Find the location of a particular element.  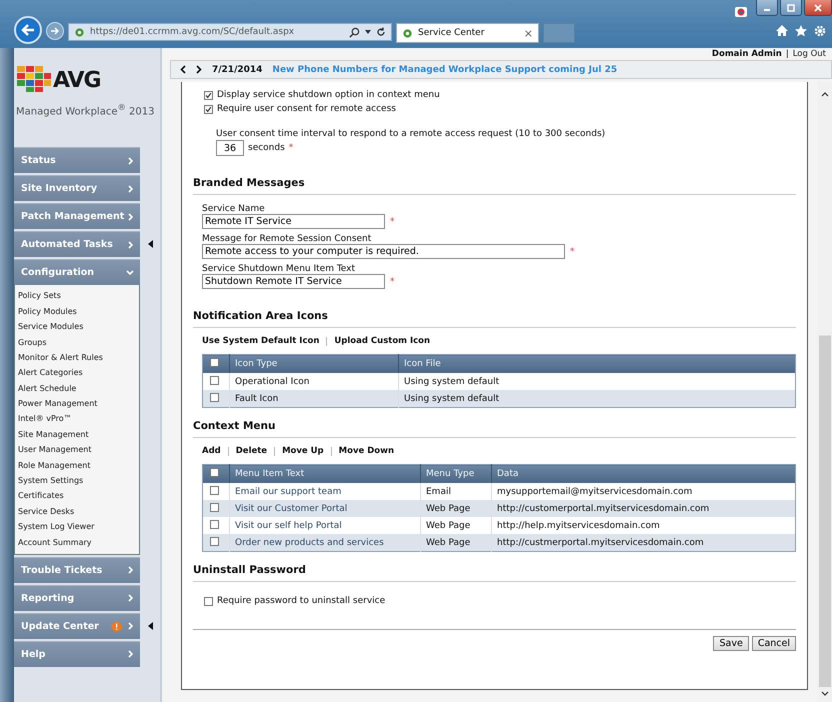

forward-button is located at coordinates (55, 31).